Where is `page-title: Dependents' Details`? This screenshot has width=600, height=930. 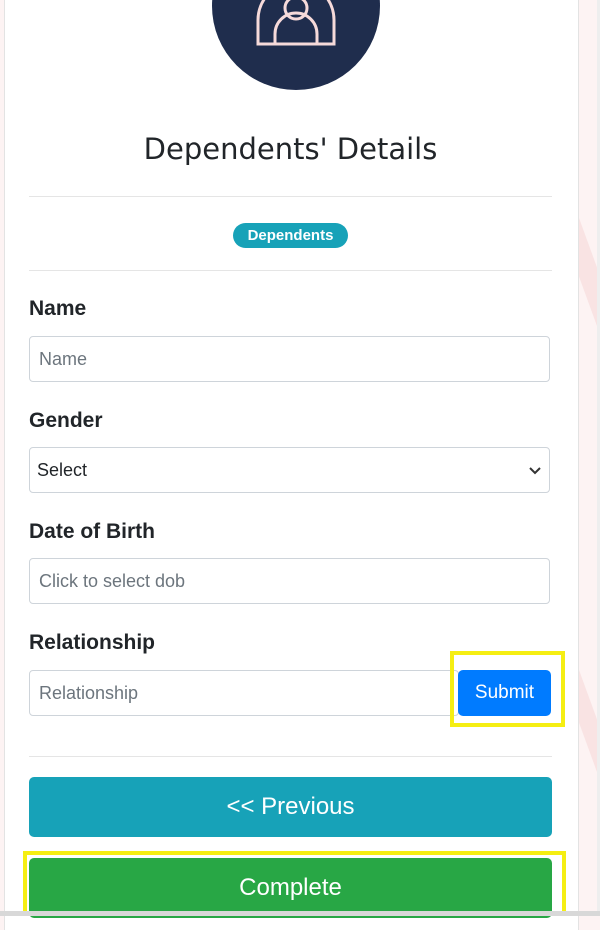 page-title: Dependents' Details is located at coordinates (290, 149).